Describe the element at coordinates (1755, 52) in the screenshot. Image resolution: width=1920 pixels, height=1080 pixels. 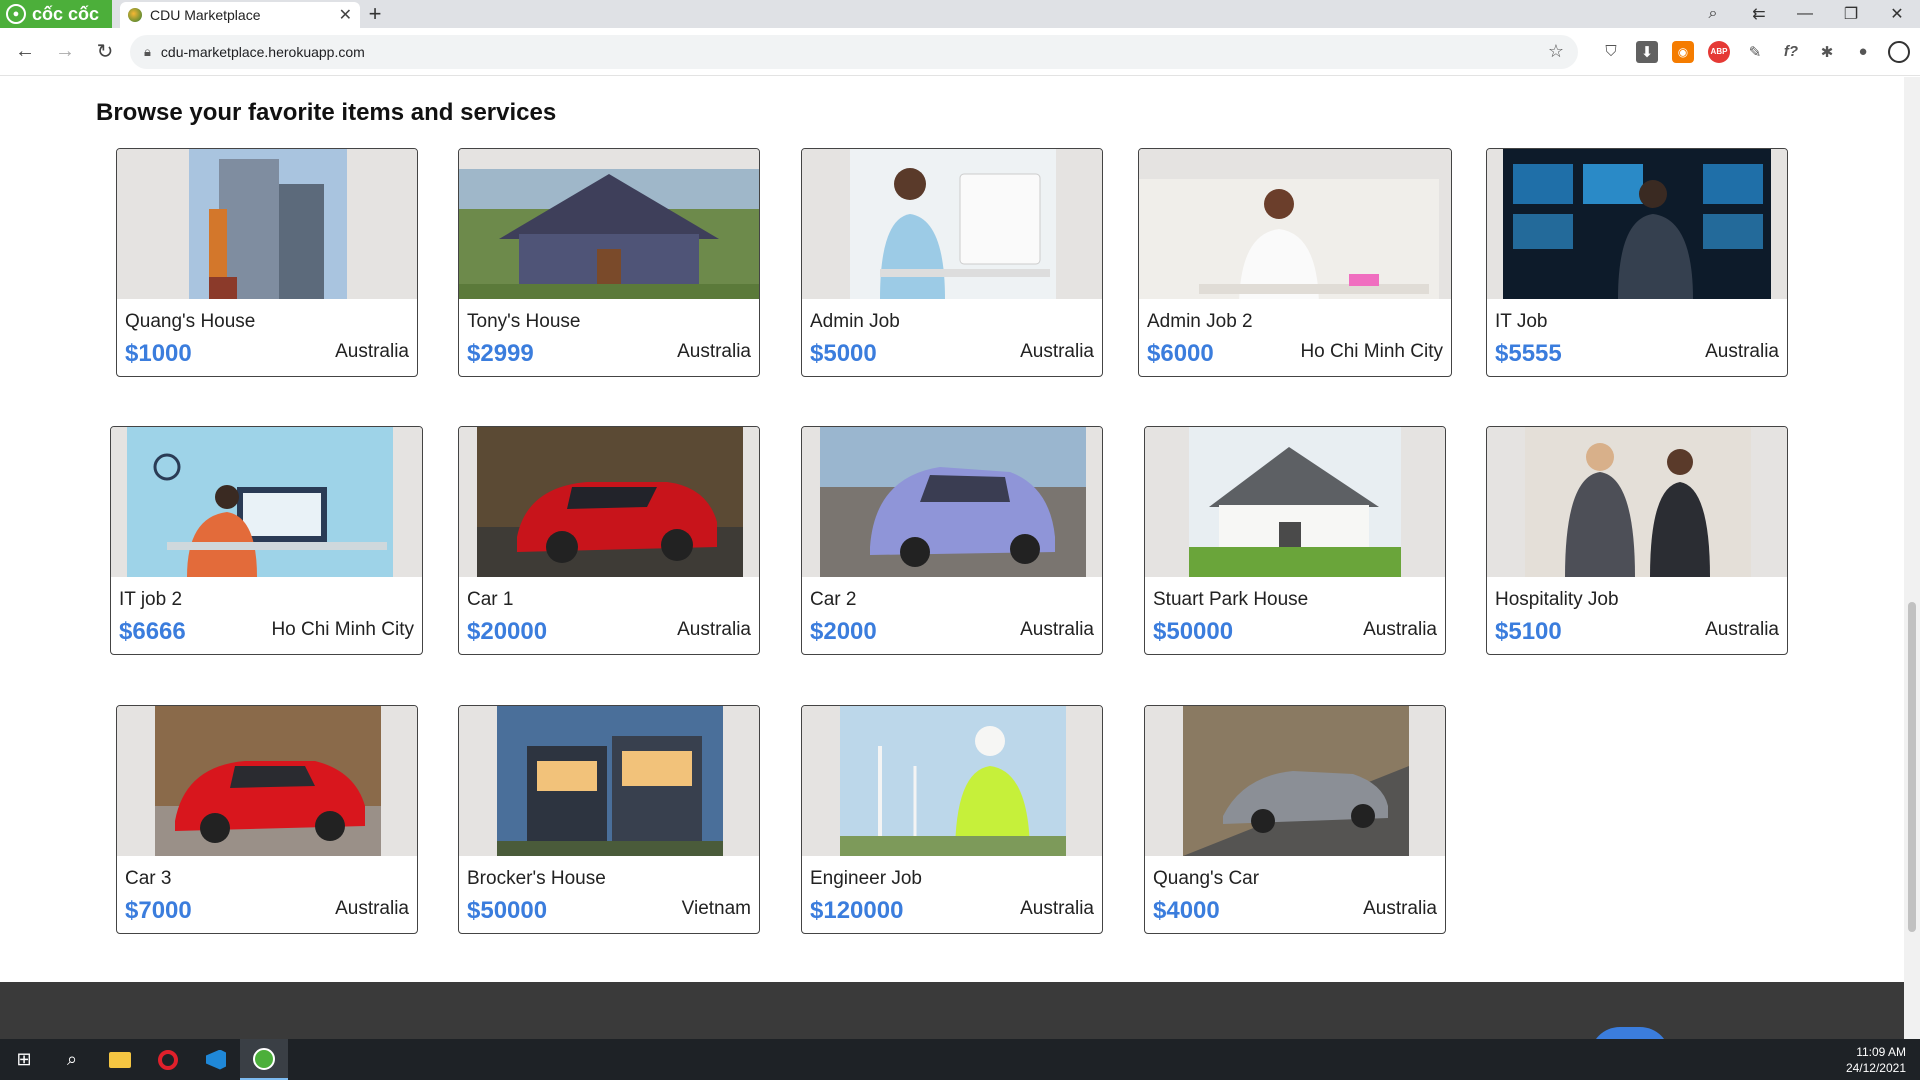
I see `pen-icon: ✎` at that location.